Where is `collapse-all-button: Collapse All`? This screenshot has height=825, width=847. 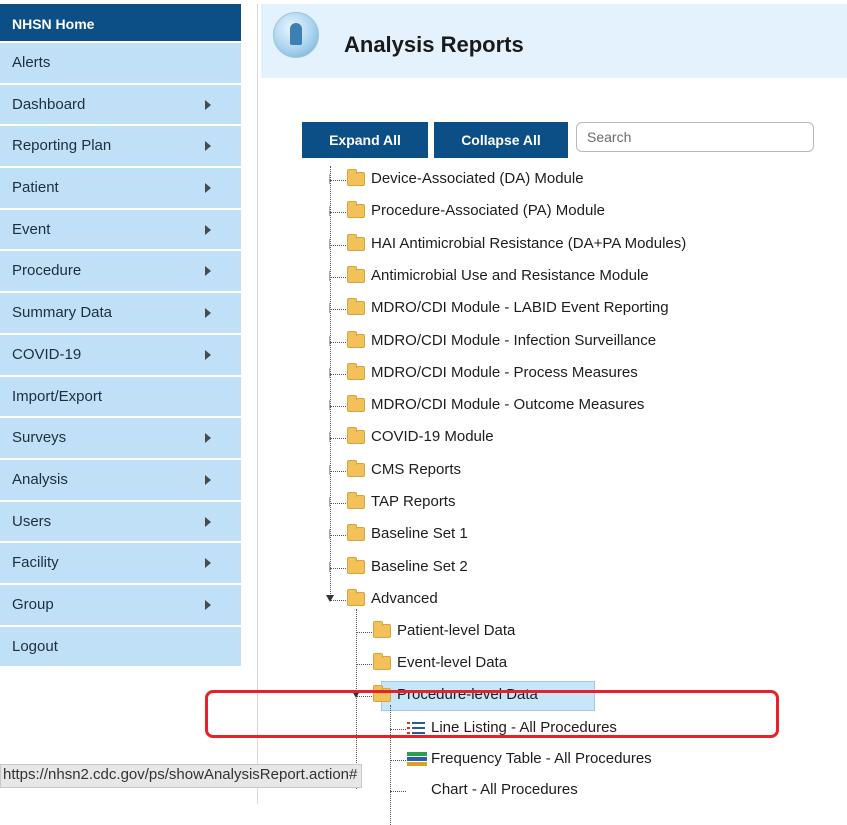 collapse-all-button: Collapse All is located at coordinates (501, 140).